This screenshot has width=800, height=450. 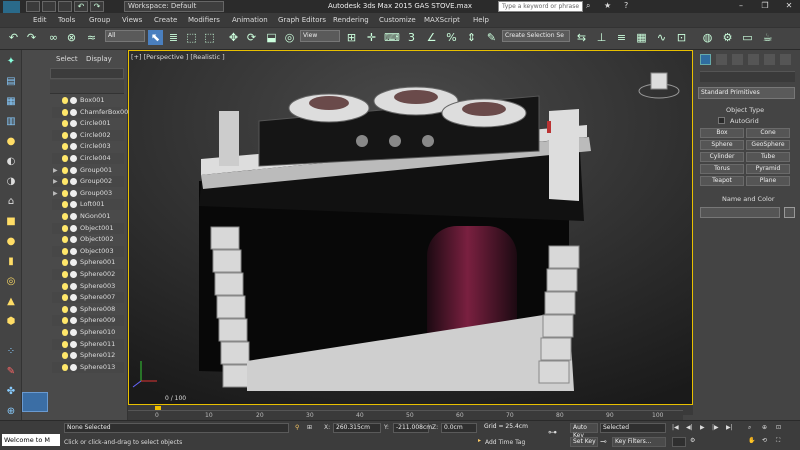 I want to click on curve-editor-icon: ∿, so click(x=661, y=37).